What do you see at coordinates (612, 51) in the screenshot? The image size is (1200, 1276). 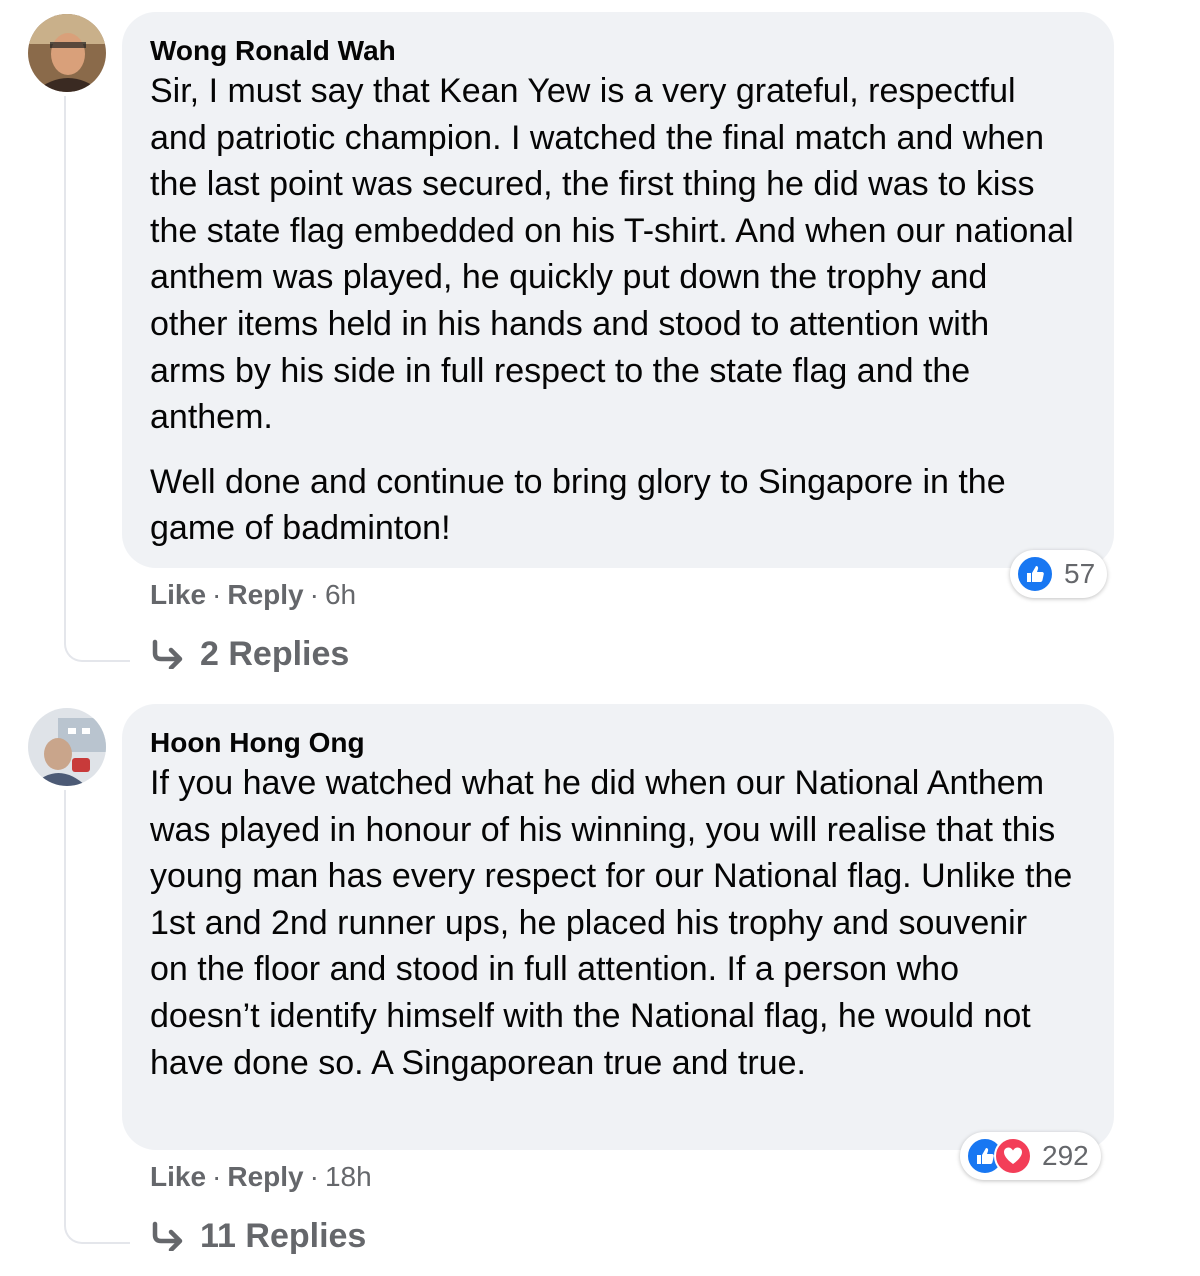 I see `comment-author: Wong Ronald Wah` at bounding box center [612, 51].